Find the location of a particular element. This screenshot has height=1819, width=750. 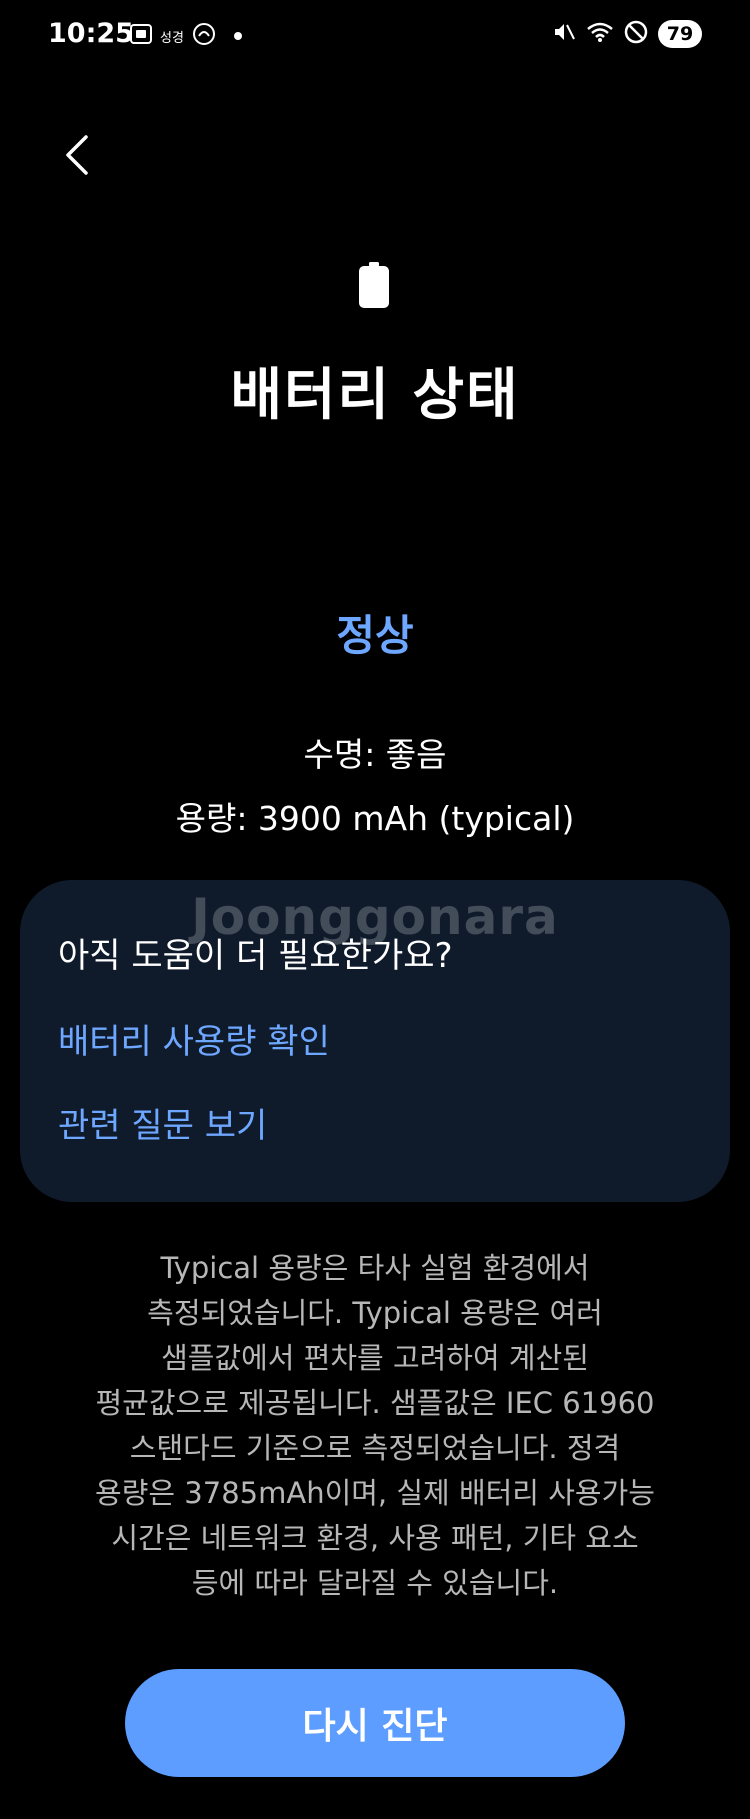

status-app-label: 성경 is located at coordinates (172, 38).